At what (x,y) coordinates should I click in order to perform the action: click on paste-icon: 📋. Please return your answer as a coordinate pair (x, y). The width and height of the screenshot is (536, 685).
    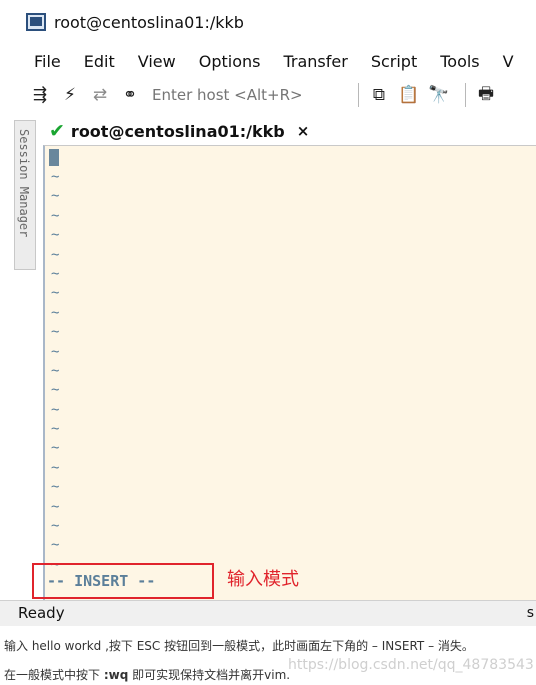
    Looking at the image, I should click on (409, 95).